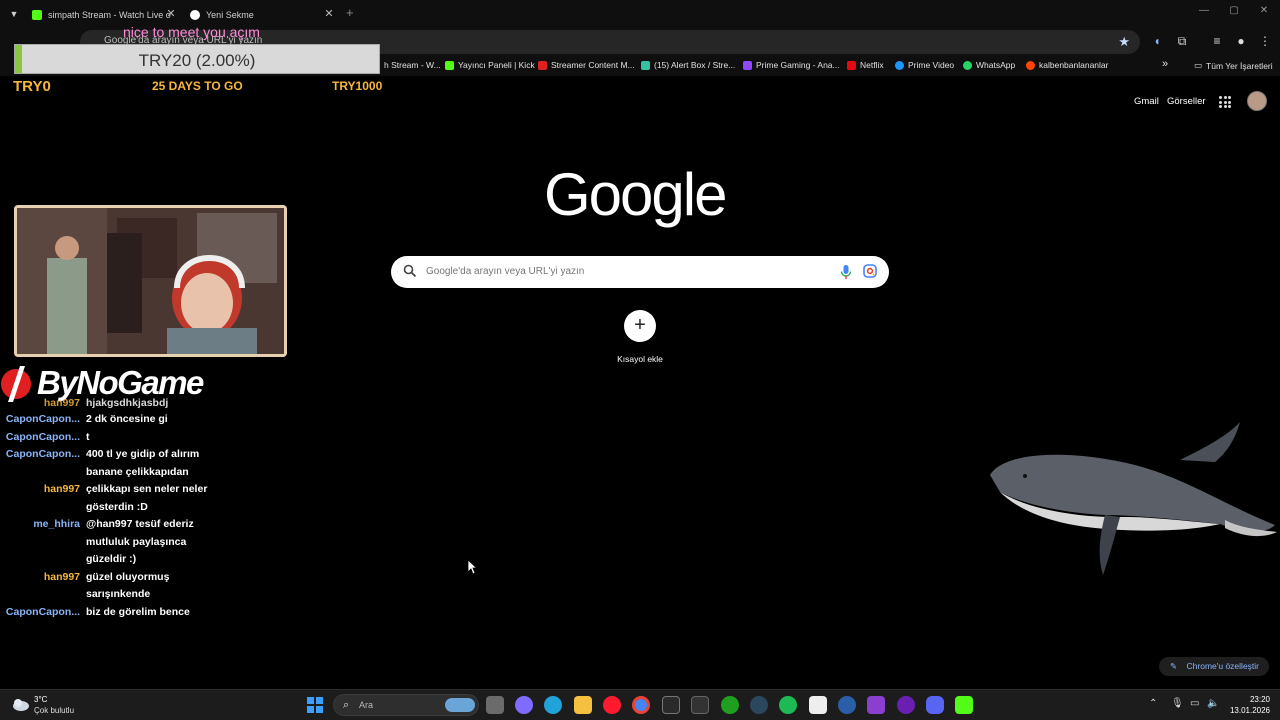 This screenshot has width=1280, height=720. What do you see at coordinates (40, 699) in the screenshot?
I see `weather-temperature: 3°C` at bounding box center [40, 699].